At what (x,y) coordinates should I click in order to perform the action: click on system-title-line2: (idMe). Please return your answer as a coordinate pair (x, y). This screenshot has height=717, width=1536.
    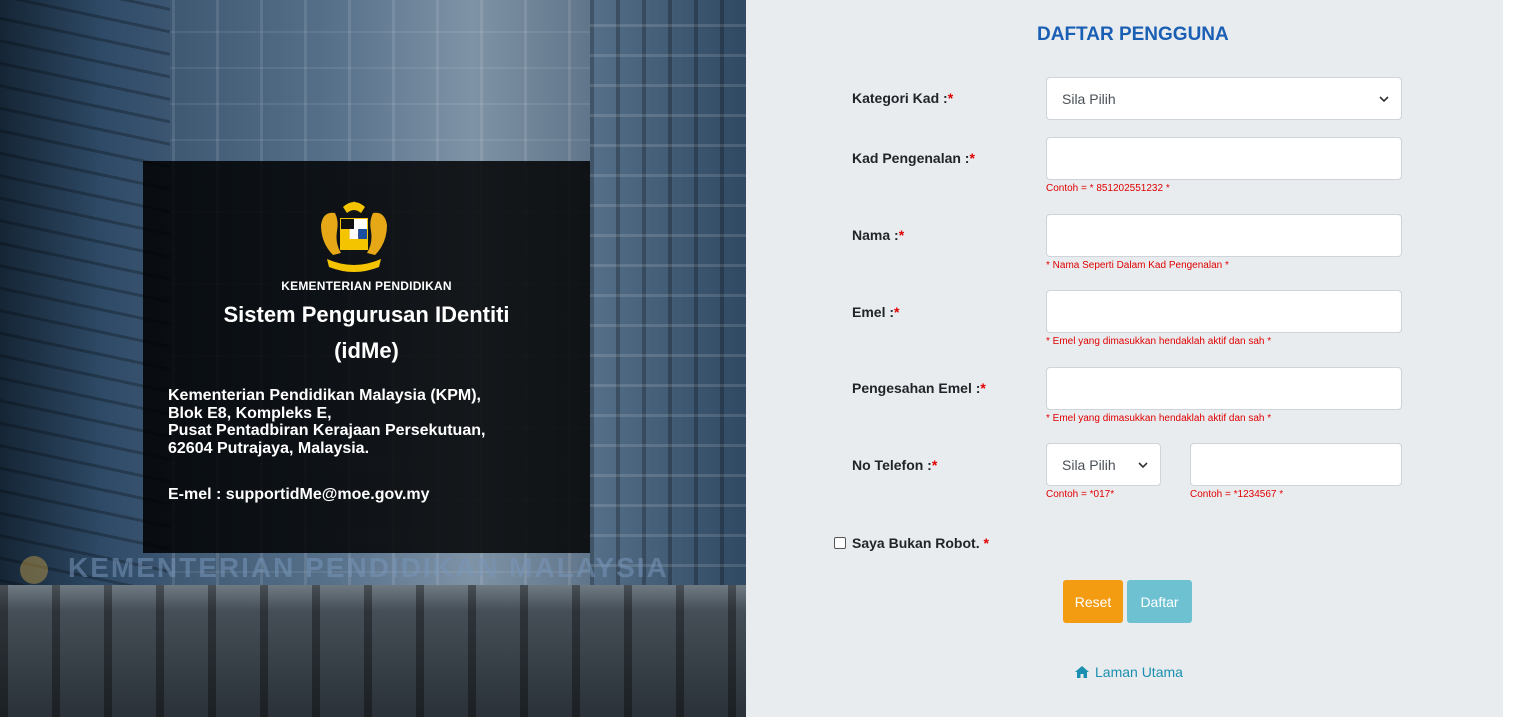
    Looking at the image, I should click on (366, 350).